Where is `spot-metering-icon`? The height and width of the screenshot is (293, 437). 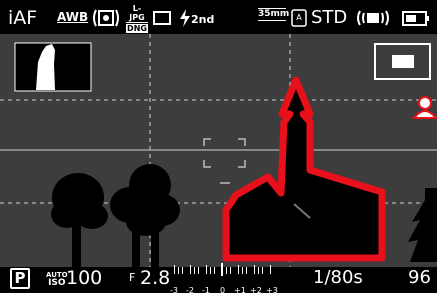 spot-metering-icon is located at coordinates (106, 18).